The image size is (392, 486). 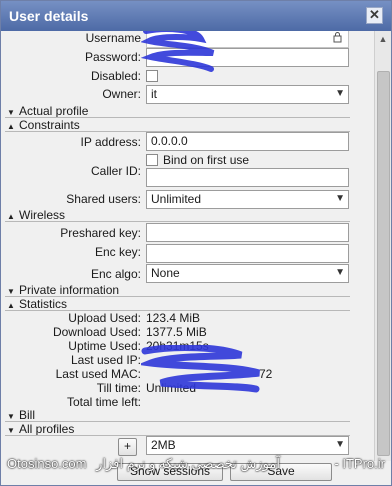 I want to click on enc-algo-label: Enc algo:, so click(x=115, y=274).